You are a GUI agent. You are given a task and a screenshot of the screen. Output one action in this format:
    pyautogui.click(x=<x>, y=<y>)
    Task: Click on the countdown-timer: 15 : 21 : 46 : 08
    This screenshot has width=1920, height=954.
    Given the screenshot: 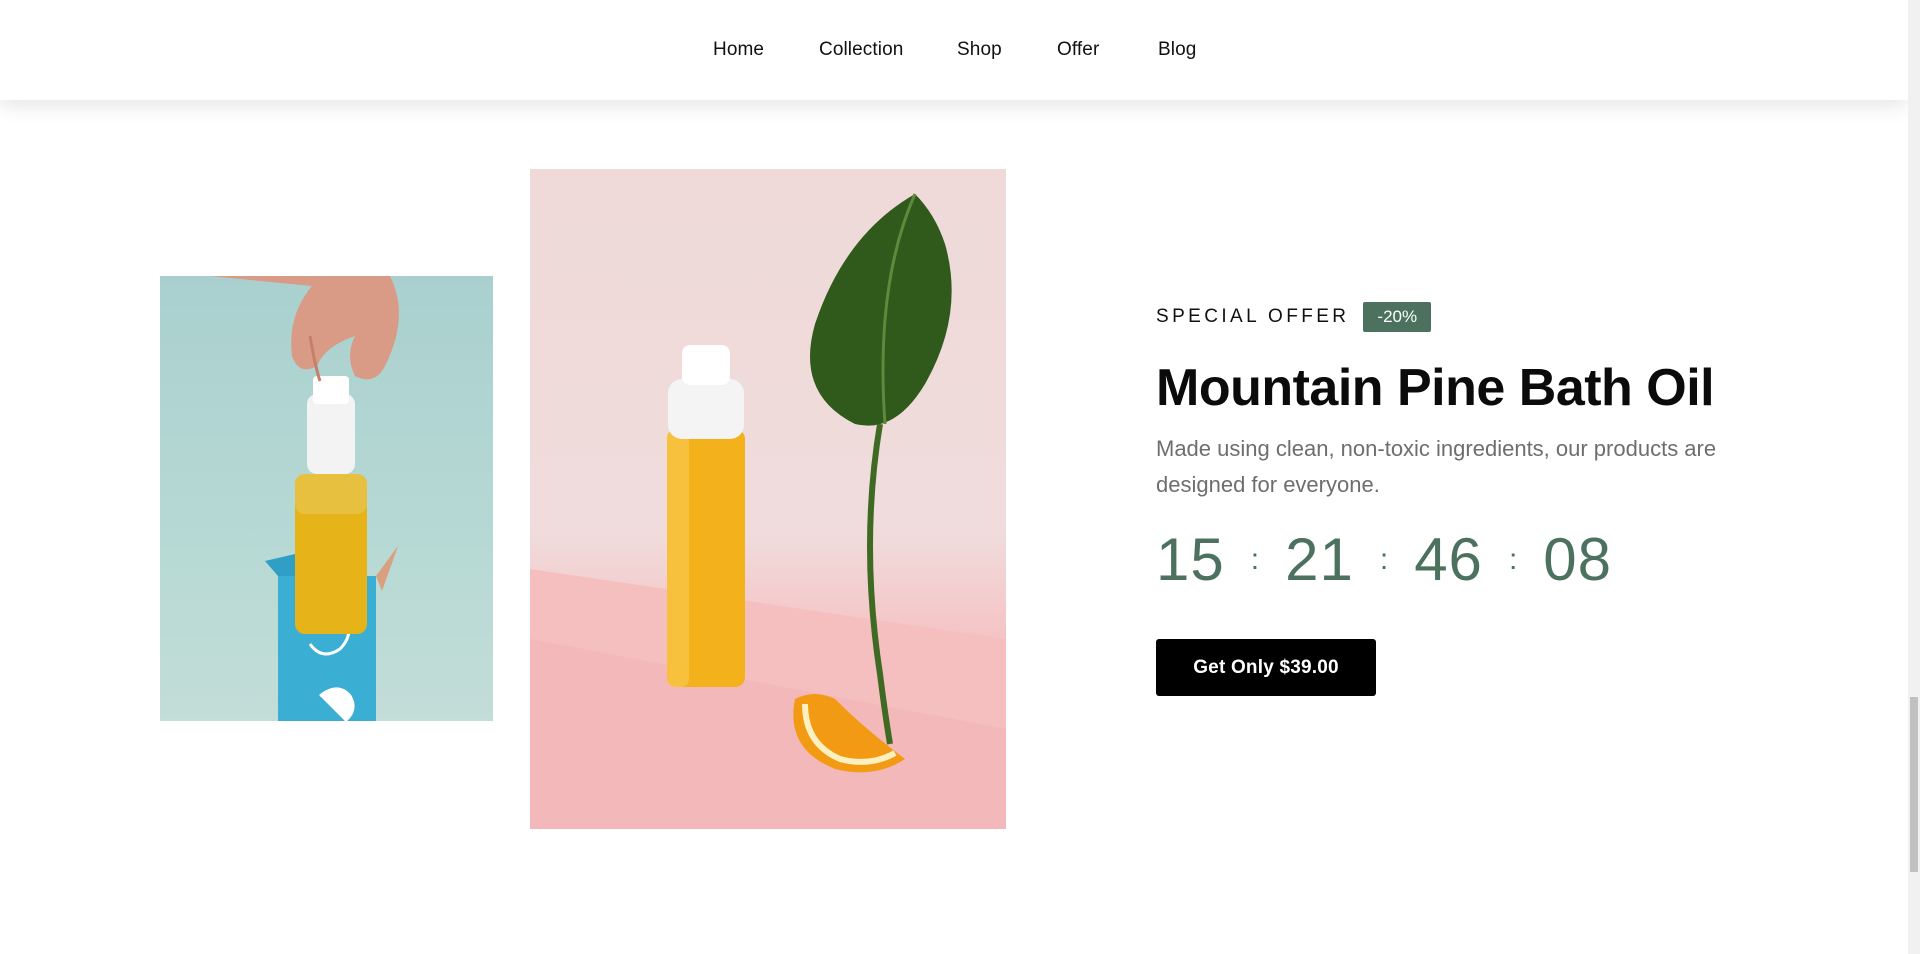 What is the action you would take?
    pyautogui.click(x=1384, y=560)
    